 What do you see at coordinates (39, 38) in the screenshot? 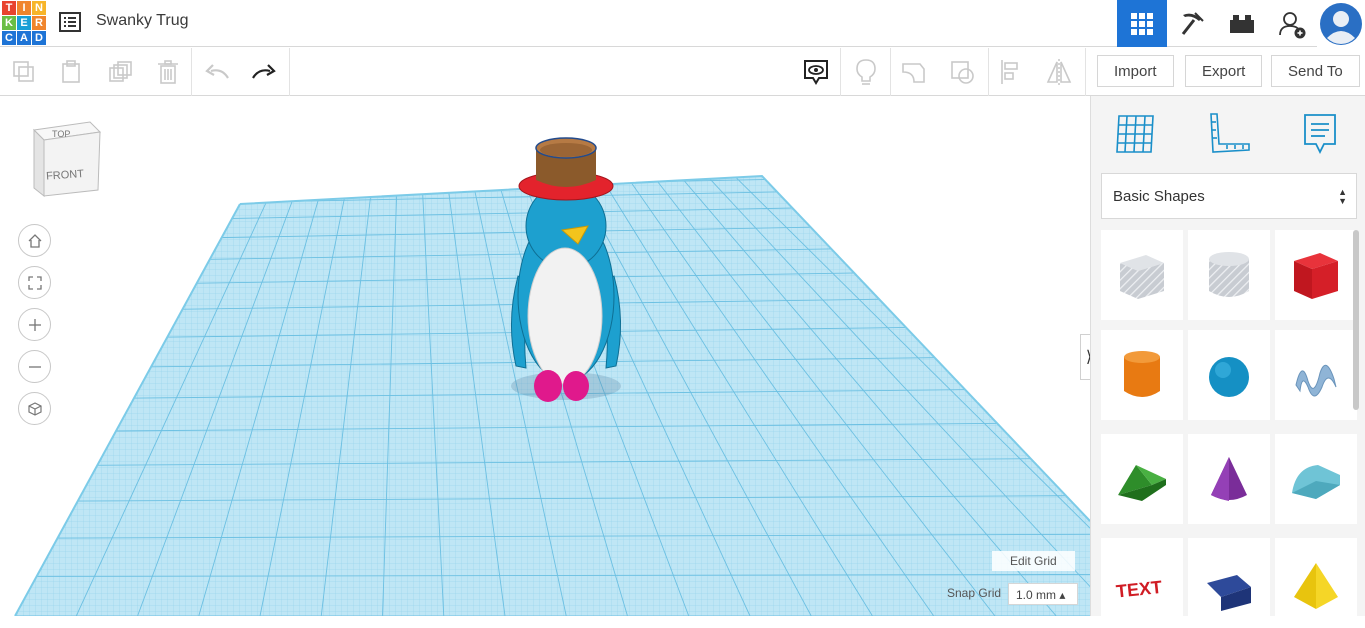
I see `logo-letter-d: D` at bounding box center [39, 38].